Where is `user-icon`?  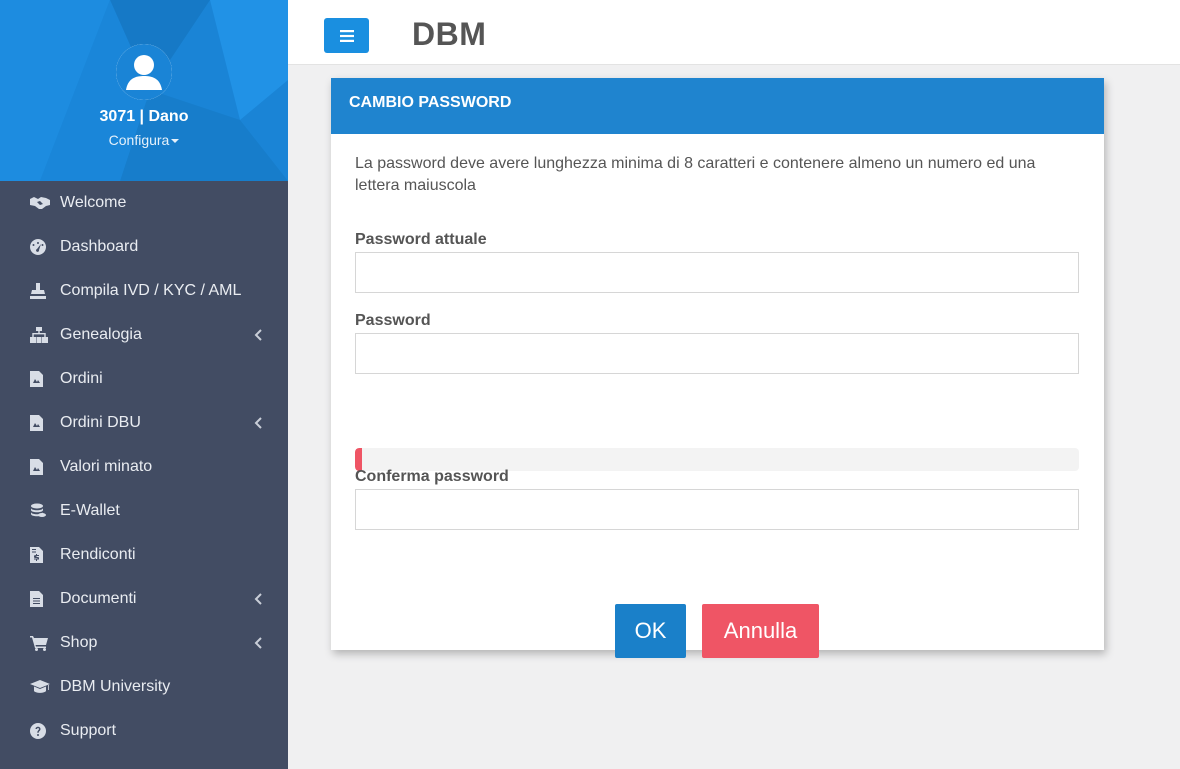 user-icon is located at coordinates (144, 72).